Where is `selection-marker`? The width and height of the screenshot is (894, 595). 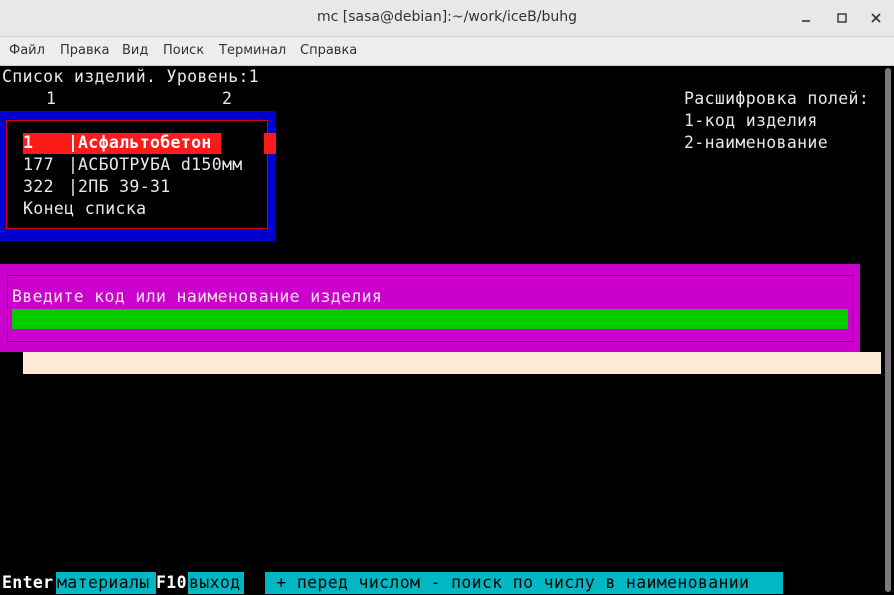
selection-marker is located at coordinates (270, 143).